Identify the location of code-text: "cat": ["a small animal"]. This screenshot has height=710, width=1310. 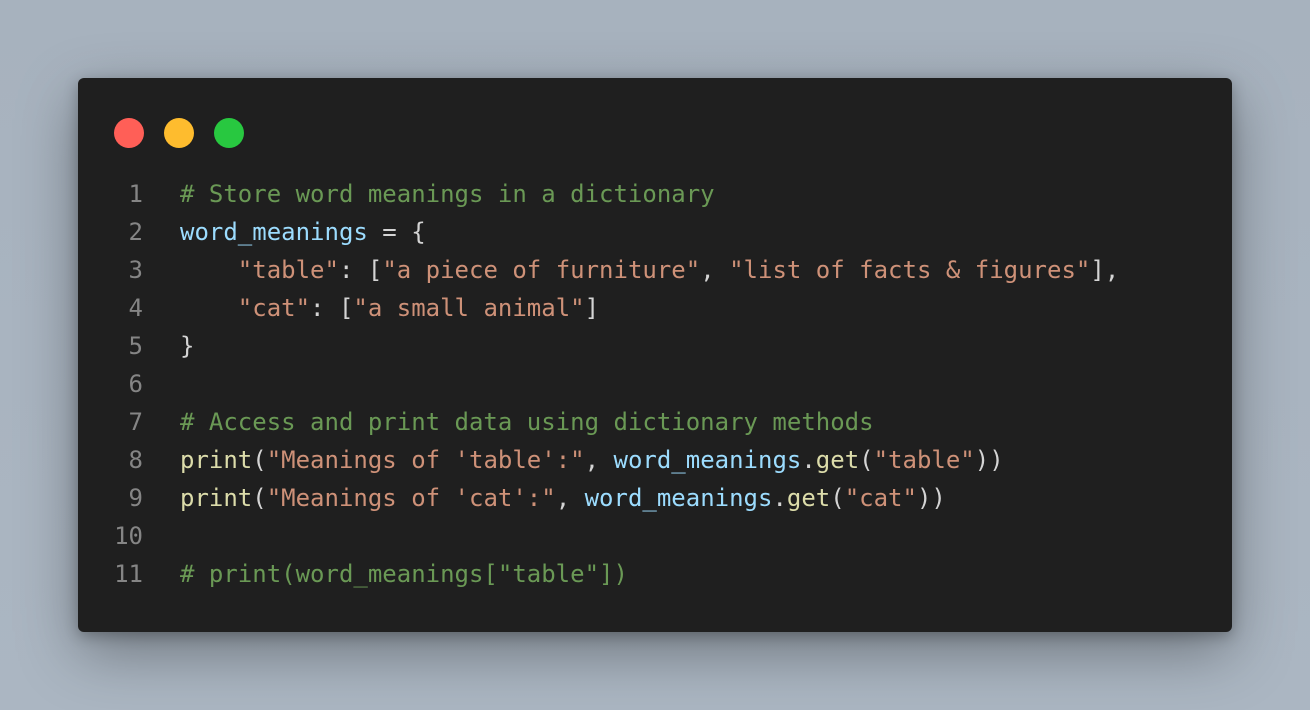
(371, 308).